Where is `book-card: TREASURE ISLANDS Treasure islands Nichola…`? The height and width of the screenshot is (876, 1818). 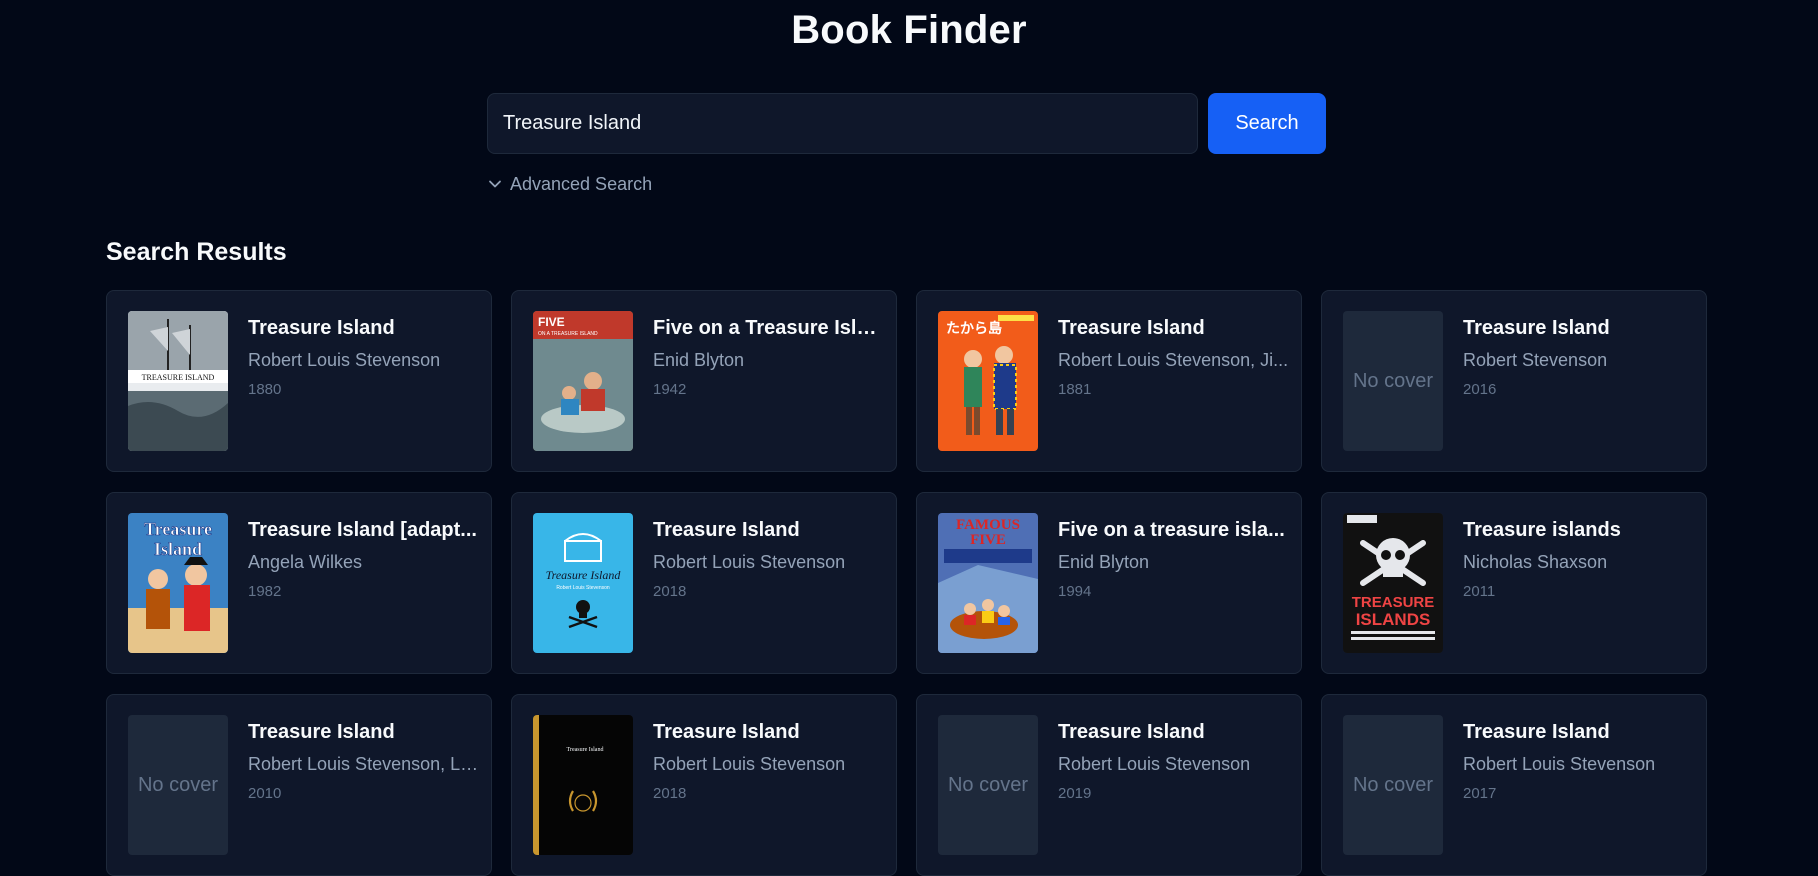 book-card: TREASURE ISLANDS Treasure islands Nichola… is located at coordinates (1514, 583).